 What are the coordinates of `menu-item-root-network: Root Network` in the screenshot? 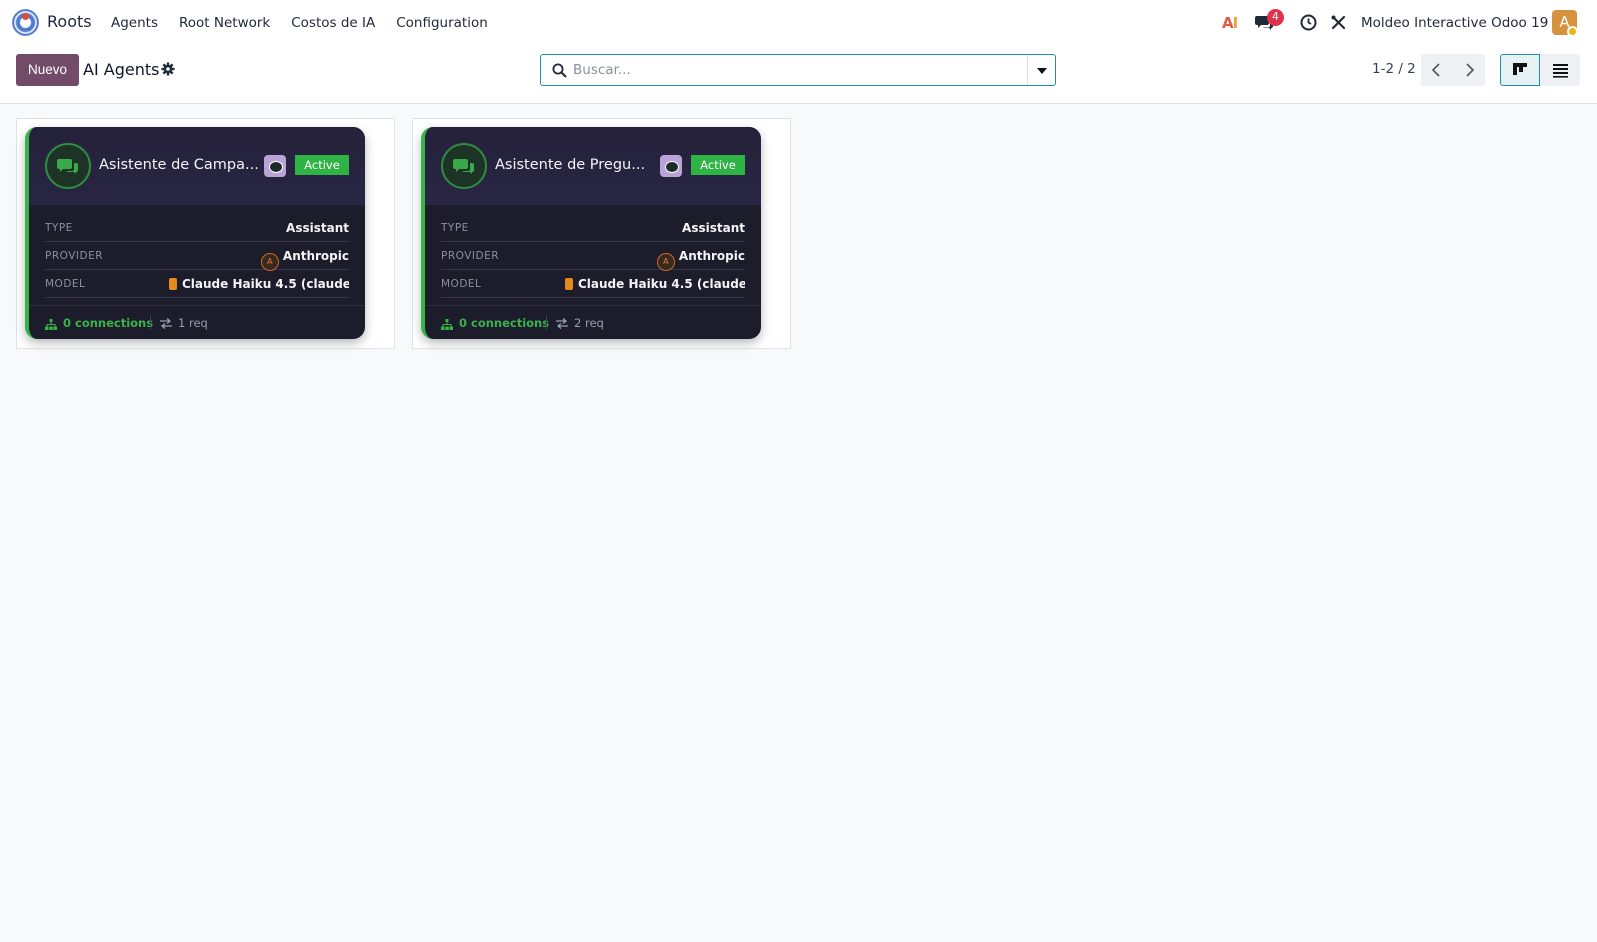 It's located at (224, 23).